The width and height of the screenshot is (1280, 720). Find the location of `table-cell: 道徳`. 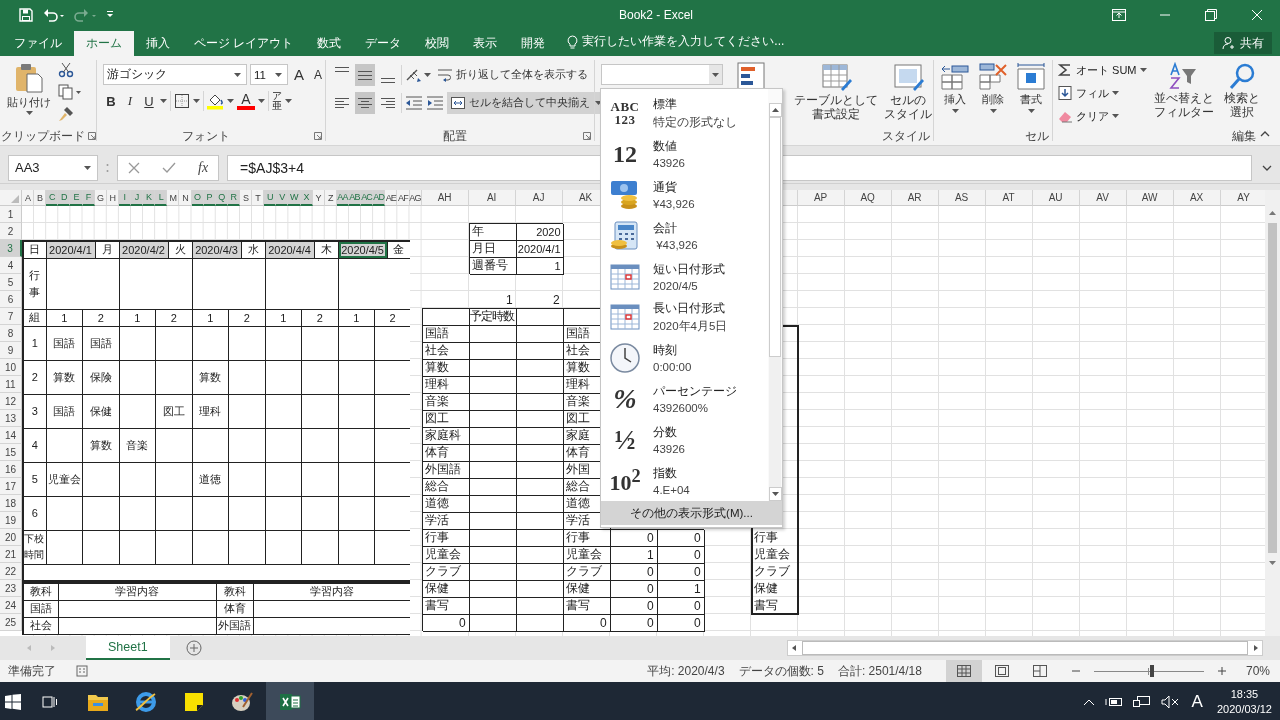

table-cell: 道徳 is located at coordinates (210, 479).